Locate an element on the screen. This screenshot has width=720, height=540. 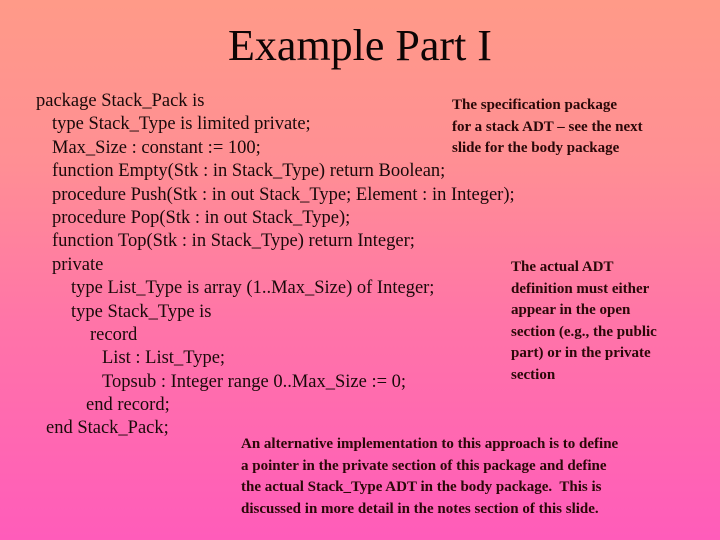
note-line: for a stack ADT – see the next is located at coordinates (547, 126).